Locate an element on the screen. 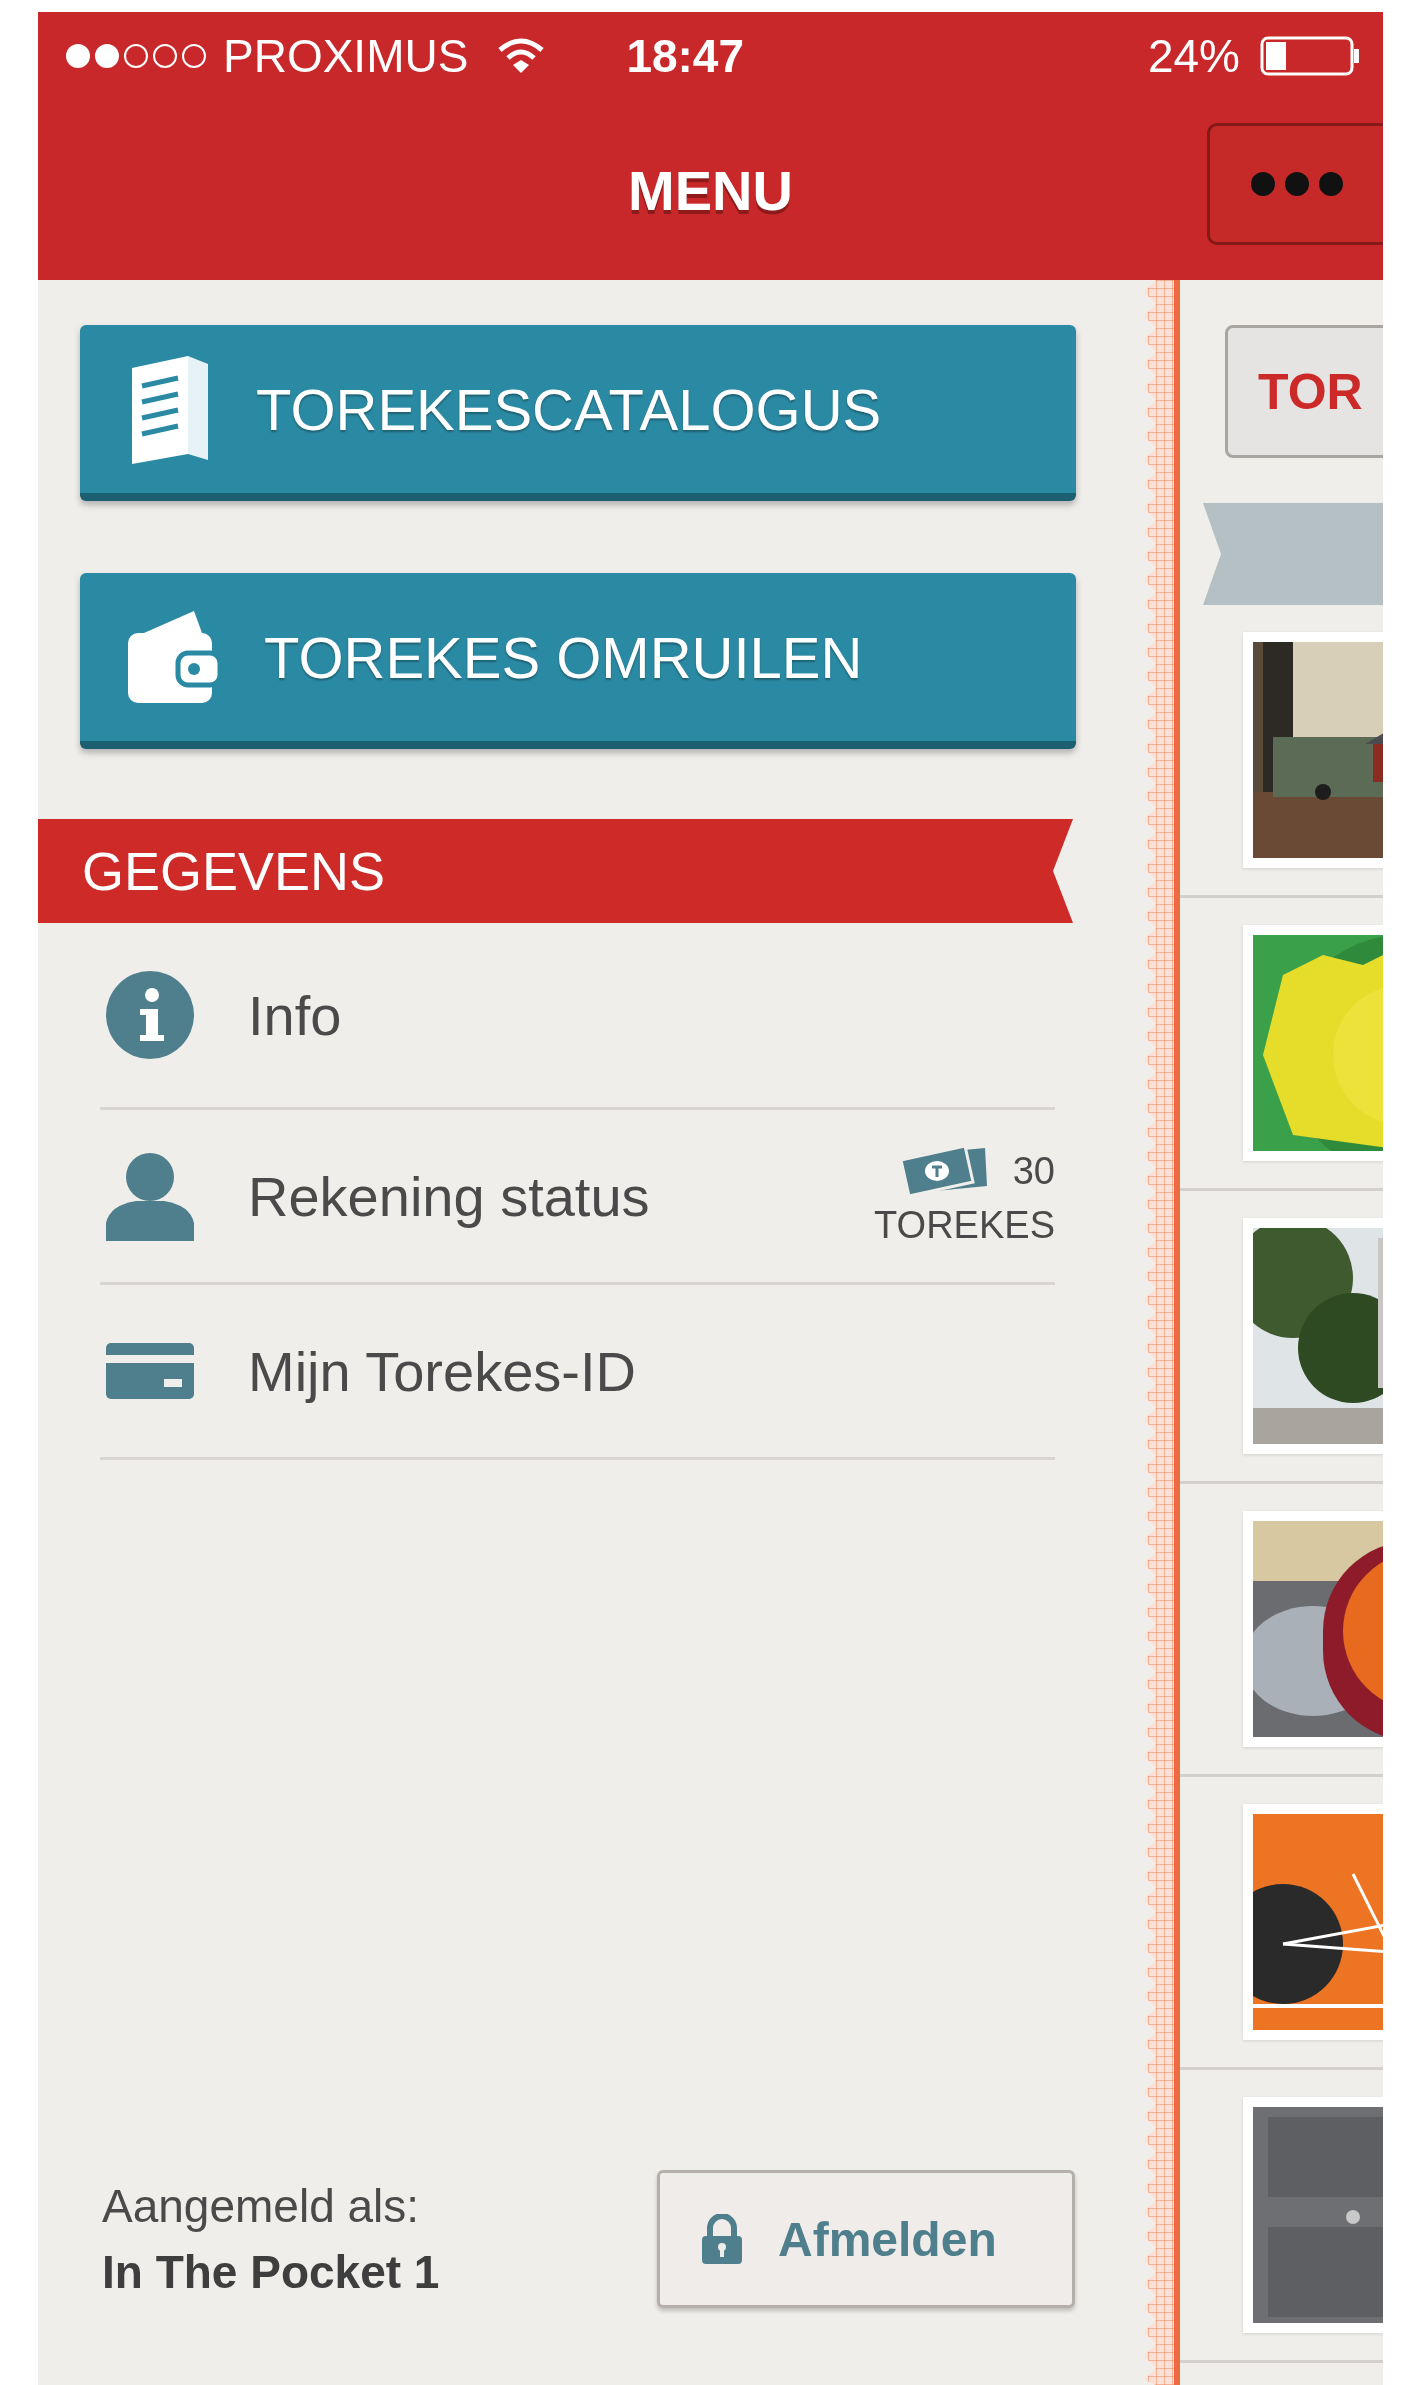 The height and width of the screenshot is (2385, 1403). balance-amount: 30 is located at coordinates (1033, 1171).